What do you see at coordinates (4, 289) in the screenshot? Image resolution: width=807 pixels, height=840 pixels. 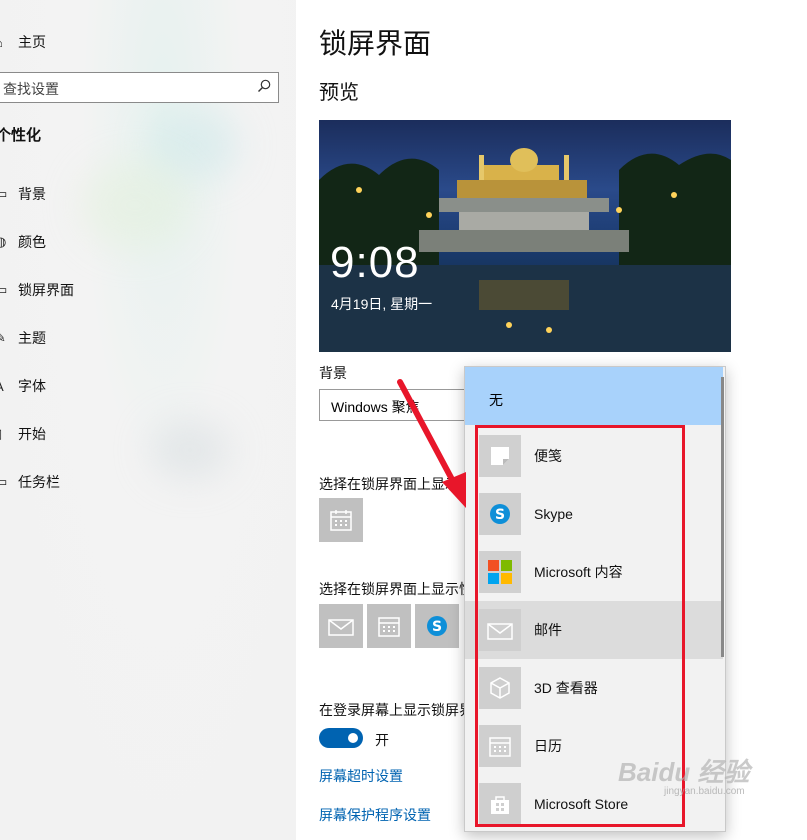 I see `monitor-icon: ▭` at bounding box center [4, 289].